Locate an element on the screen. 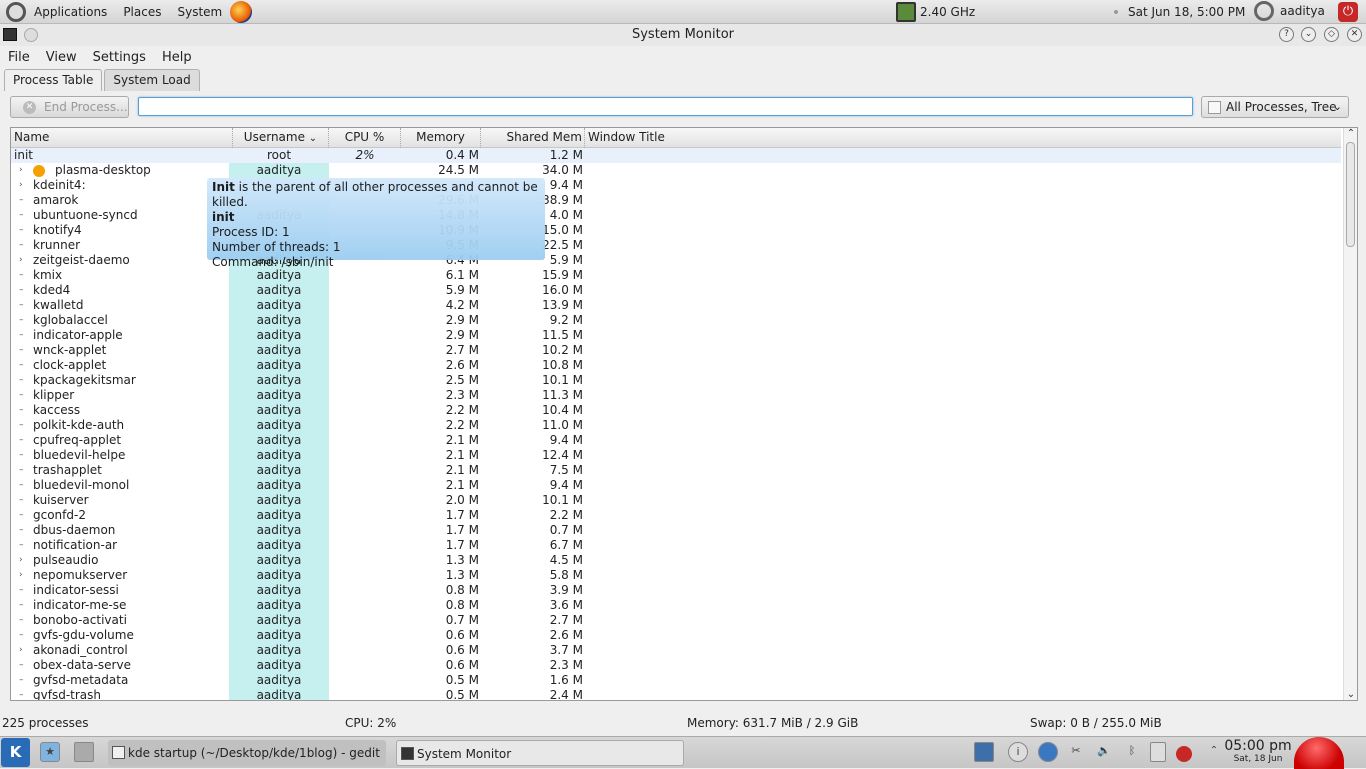 This screenshot has width=1366, height=769. klipper-icon: ✂ is located at coordinates (1076, 752).